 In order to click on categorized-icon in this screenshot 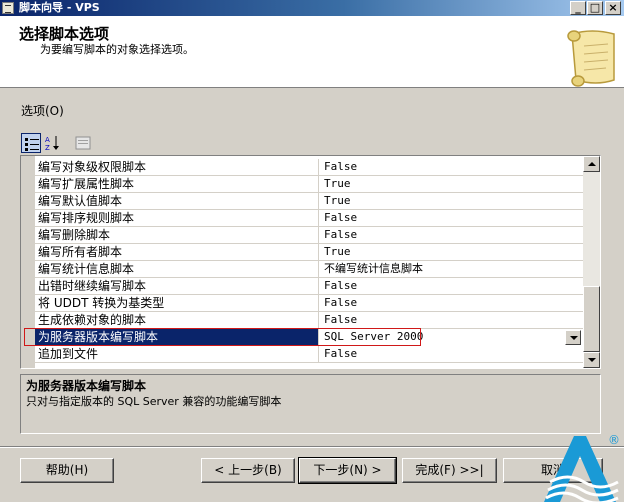, I will do `click(32, 144)`.